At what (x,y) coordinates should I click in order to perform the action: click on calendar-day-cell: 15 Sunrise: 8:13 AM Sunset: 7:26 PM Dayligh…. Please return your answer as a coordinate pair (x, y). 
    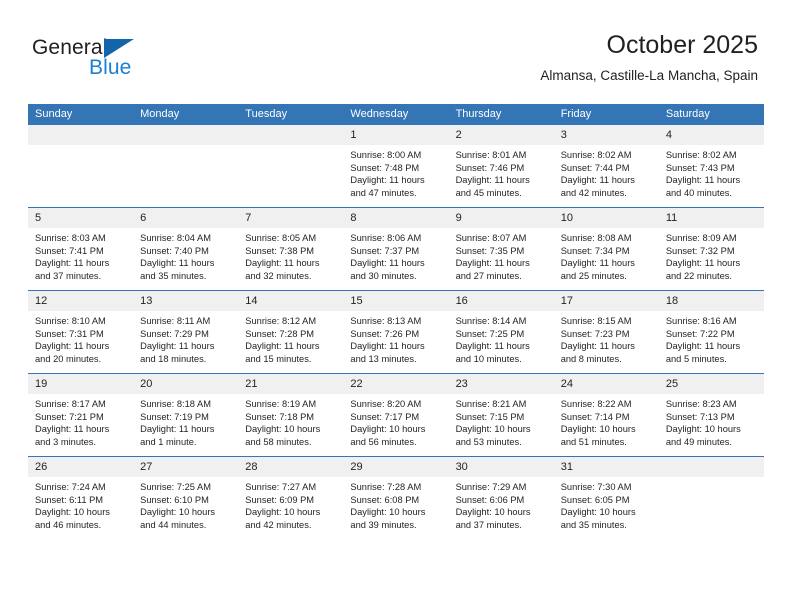
    Looking at the image, I should click on (396, 332).